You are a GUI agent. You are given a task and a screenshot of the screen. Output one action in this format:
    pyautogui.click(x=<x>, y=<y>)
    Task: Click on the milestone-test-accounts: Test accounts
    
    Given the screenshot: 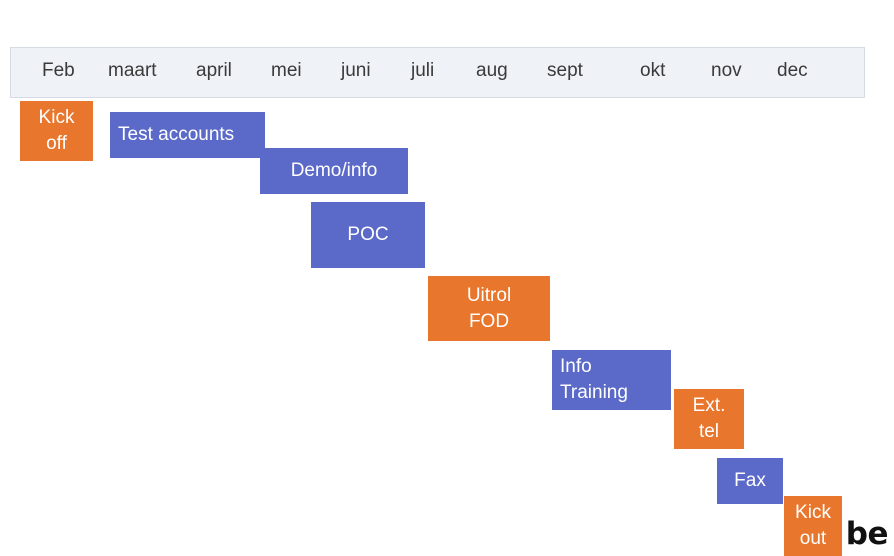 What is the action you would take?
    pyautogui.click(x=187, y=135)
    